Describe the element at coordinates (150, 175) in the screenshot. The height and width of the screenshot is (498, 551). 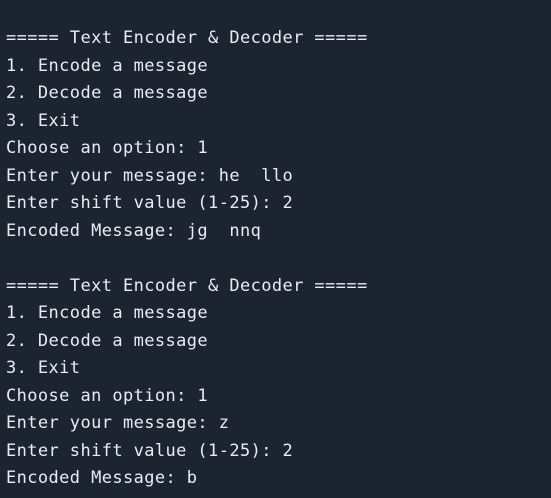
I see `message-prompt: Enter your message: he llo` at that location.